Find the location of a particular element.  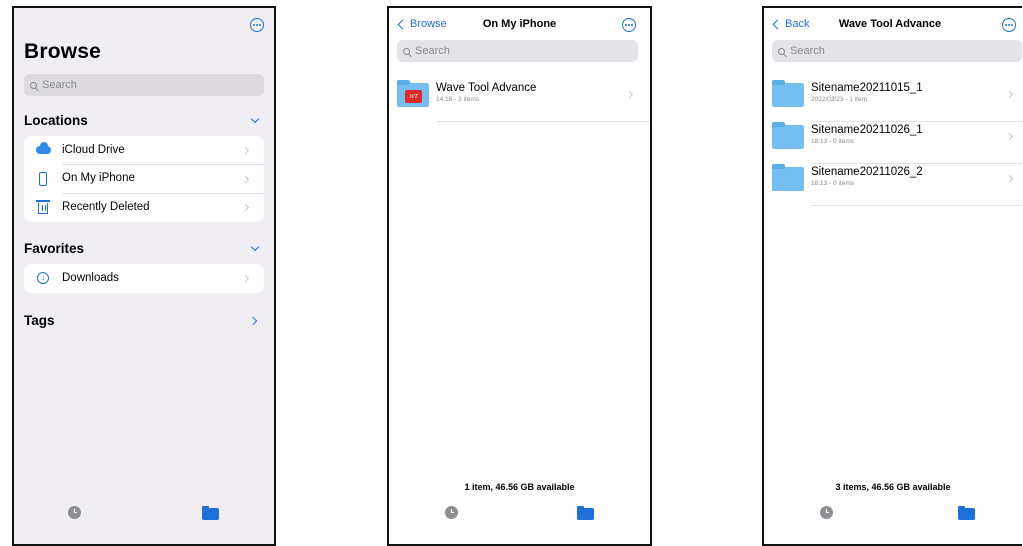

tags-header-label: Tags is located at coordinates (39, 320).